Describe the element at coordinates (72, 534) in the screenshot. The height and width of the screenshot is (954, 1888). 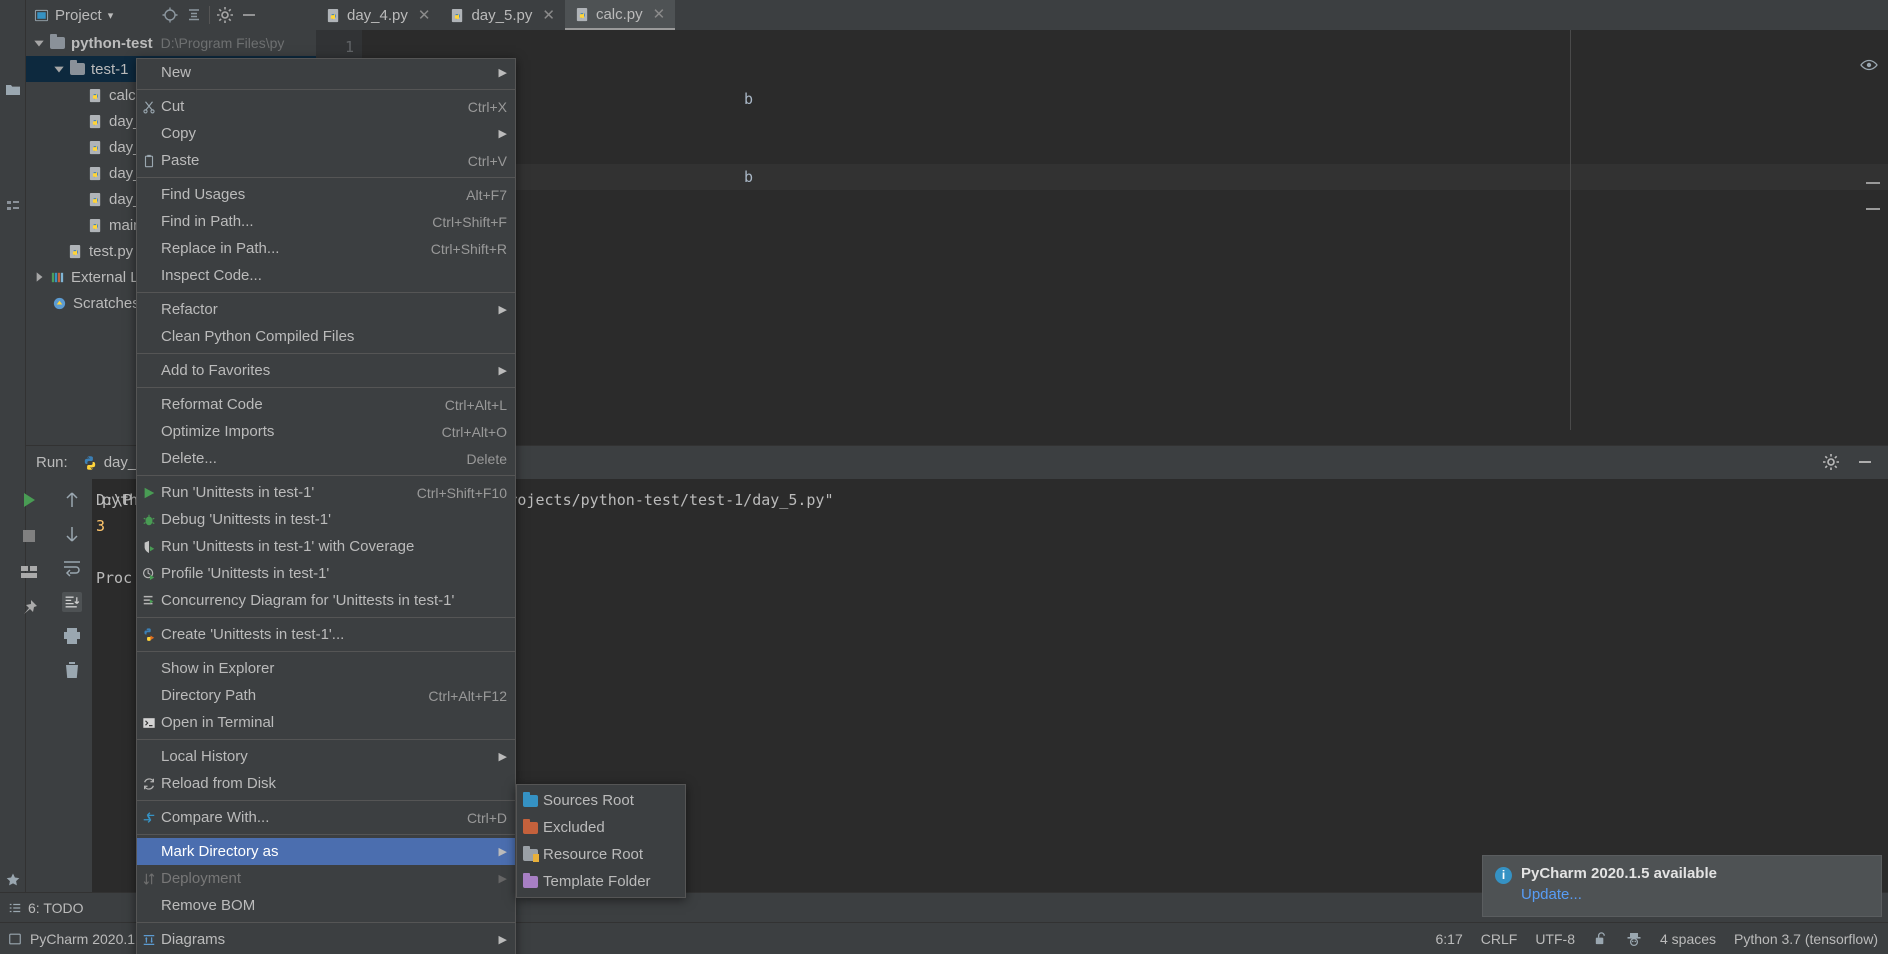
I see `down-arrow-icon` at that location.